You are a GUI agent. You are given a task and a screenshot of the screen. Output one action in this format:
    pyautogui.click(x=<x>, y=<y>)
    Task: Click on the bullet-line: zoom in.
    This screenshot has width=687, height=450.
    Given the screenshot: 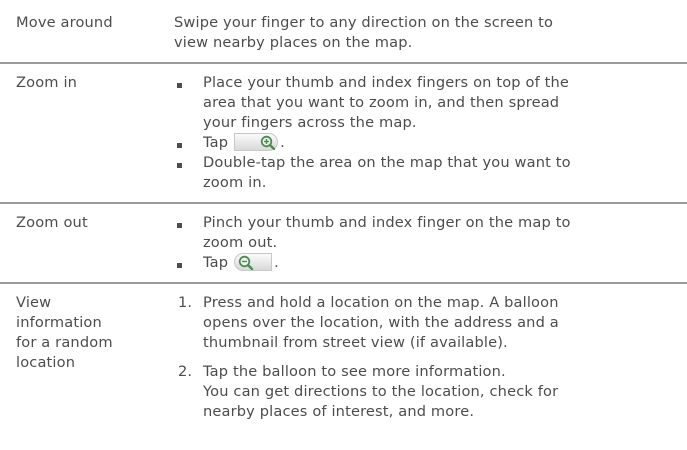 What is the action you would take?
    pyautogui.click(x=235, y=182)
    